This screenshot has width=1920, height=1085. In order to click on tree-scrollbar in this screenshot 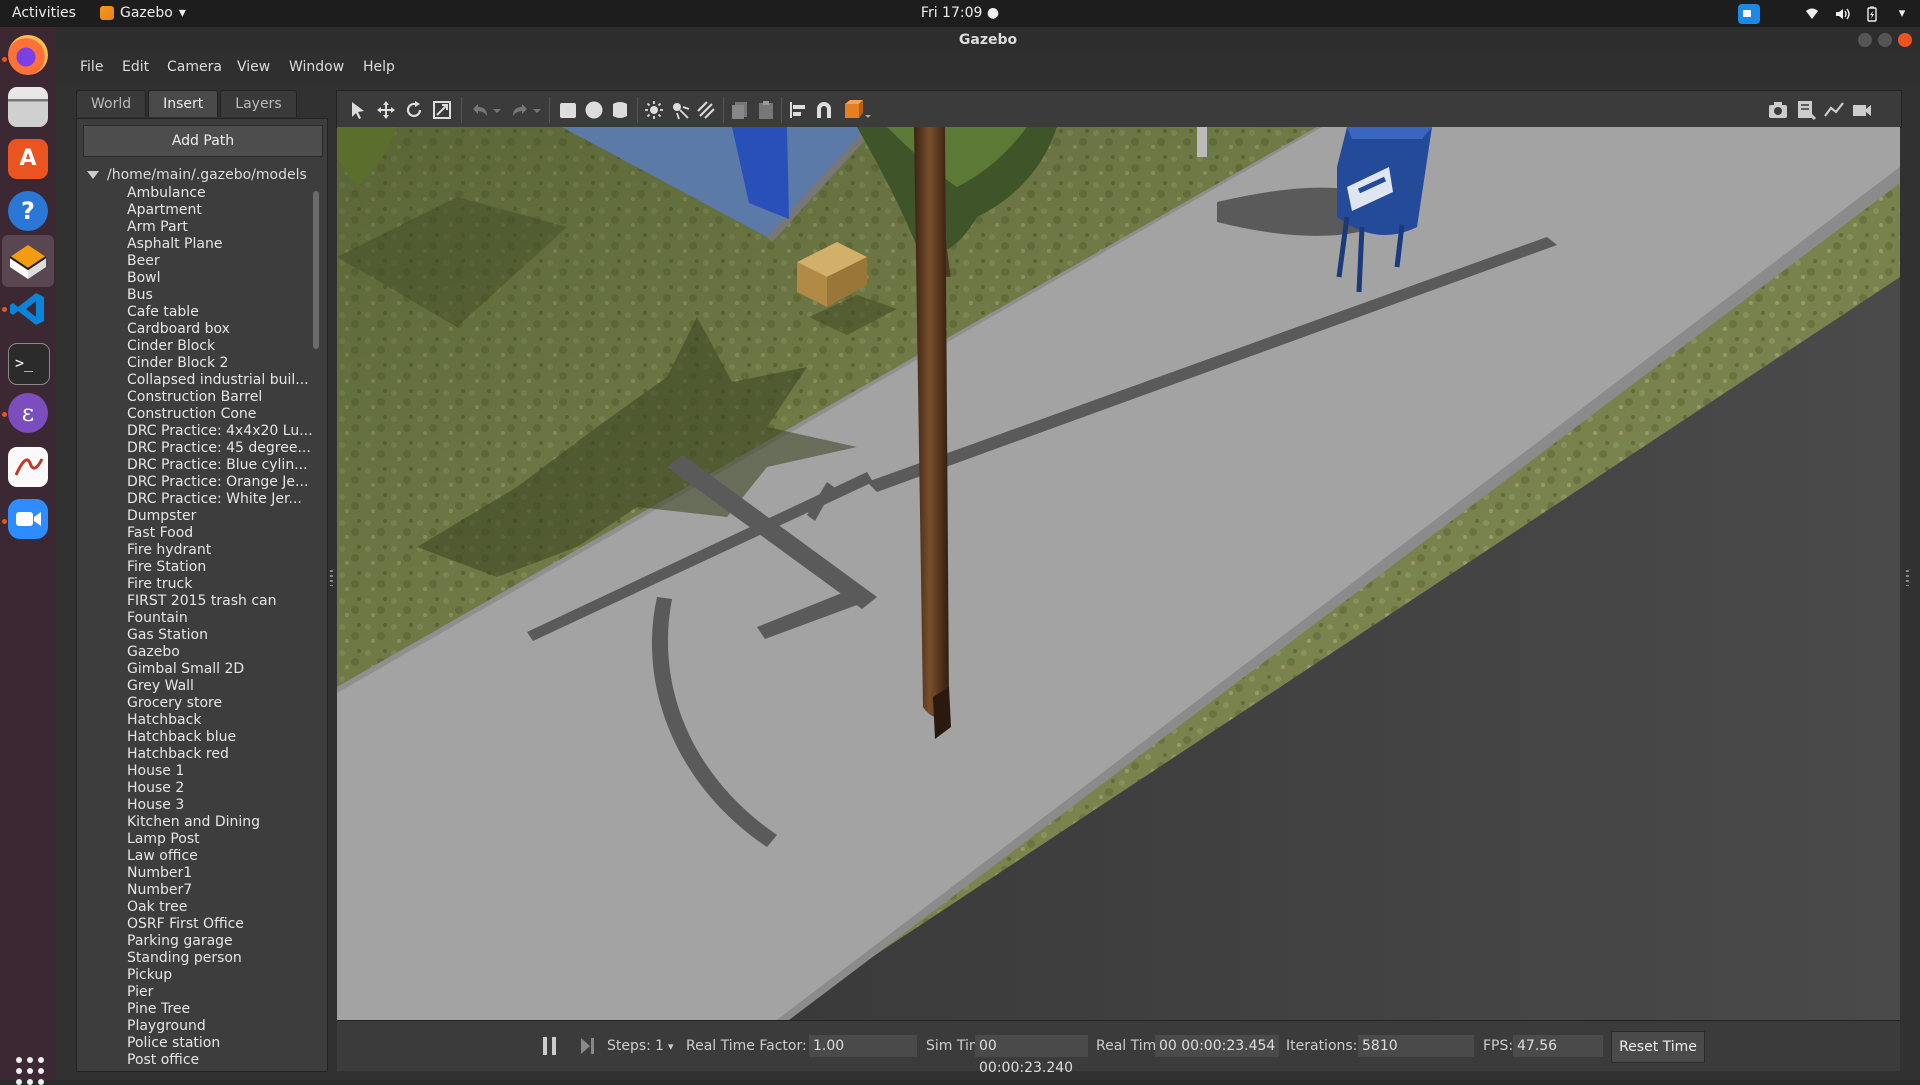, I will do `click(316, 270)`.